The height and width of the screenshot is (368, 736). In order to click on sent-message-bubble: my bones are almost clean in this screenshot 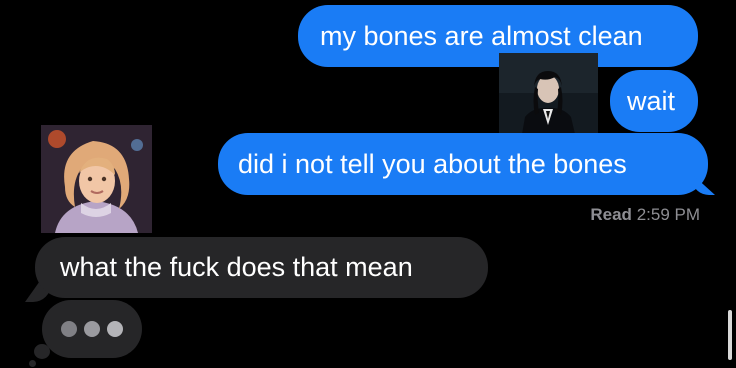, I will do `click(498, 36)`.